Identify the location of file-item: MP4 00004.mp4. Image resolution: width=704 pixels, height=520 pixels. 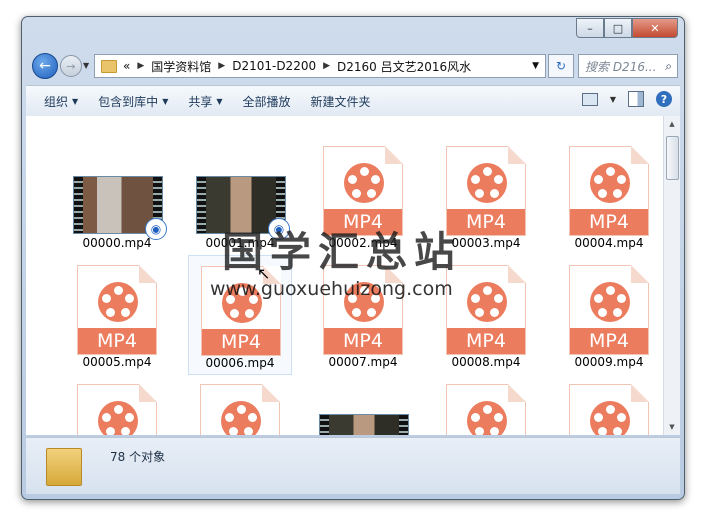
(609, 196).